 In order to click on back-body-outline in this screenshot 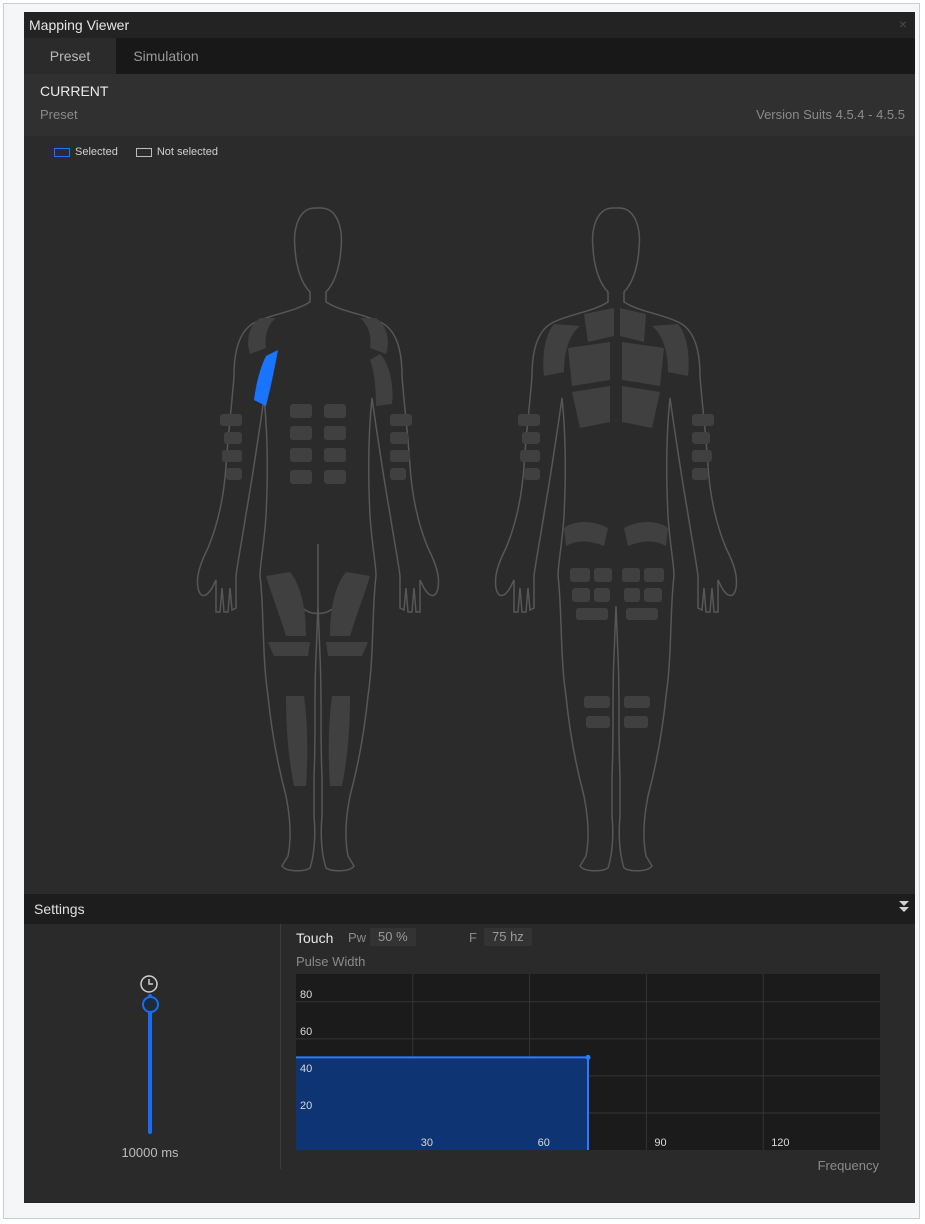, I will do `click(616, 539)`.